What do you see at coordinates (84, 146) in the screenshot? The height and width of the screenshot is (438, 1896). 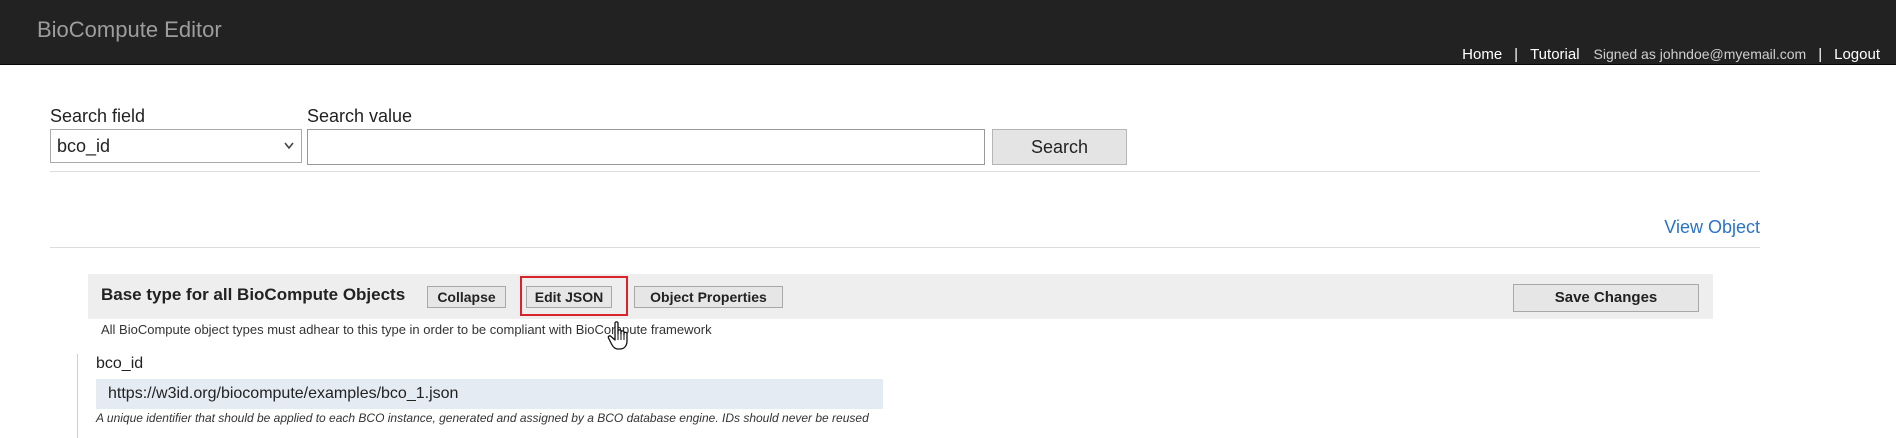 I see `search-field-selected: bco_id` at bounding box center [84, 146].